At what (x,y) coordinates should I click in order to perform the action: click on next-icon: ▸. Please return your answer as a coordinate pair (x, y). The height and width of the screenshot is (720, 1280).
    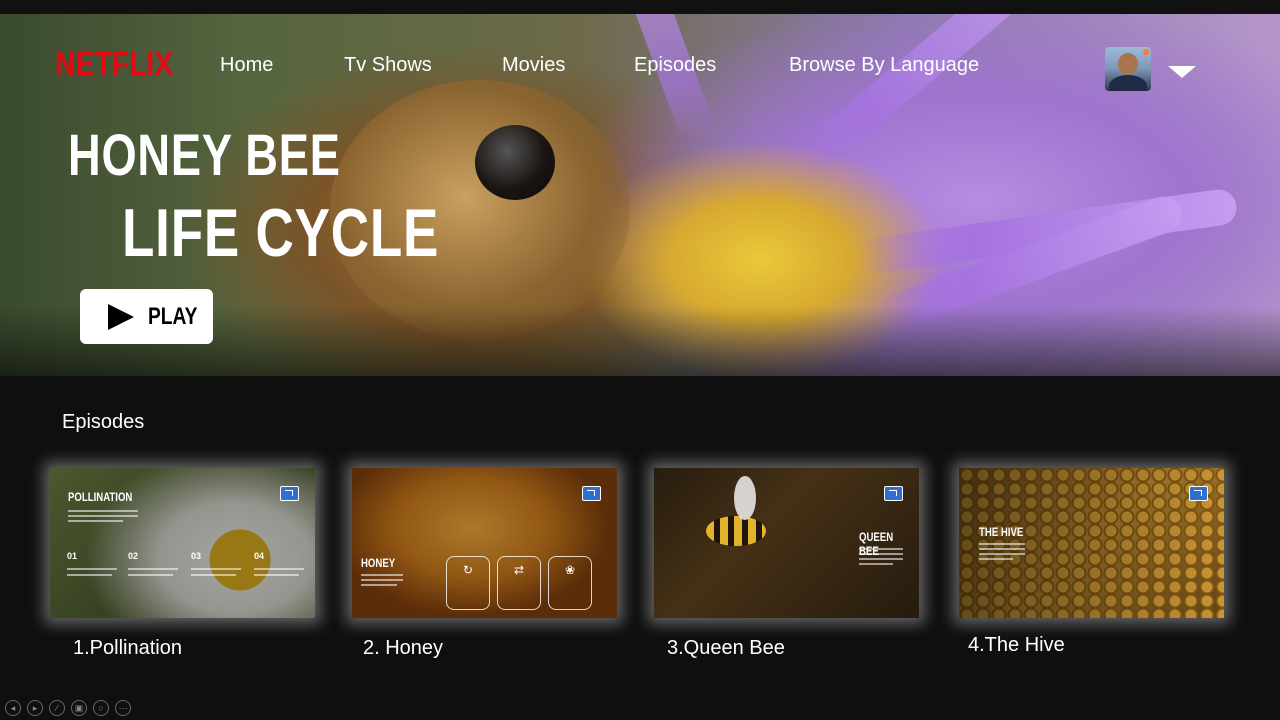
    Looking at the image, I should click on (35, 708).